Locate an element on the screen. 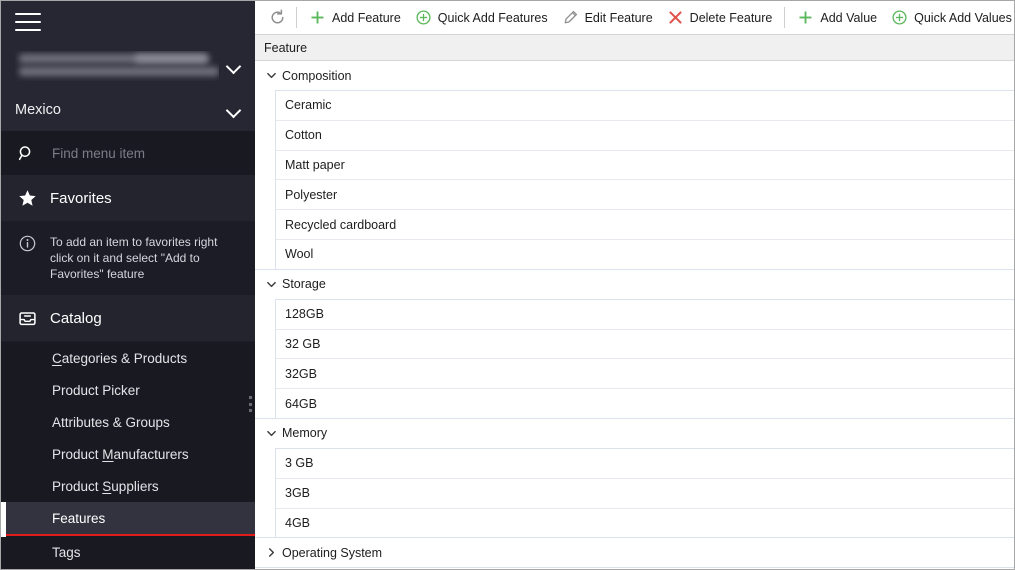 The width and height of the screenshot is (1015, 570). add-value-button: Add Value is located at coordinates (837, 18).